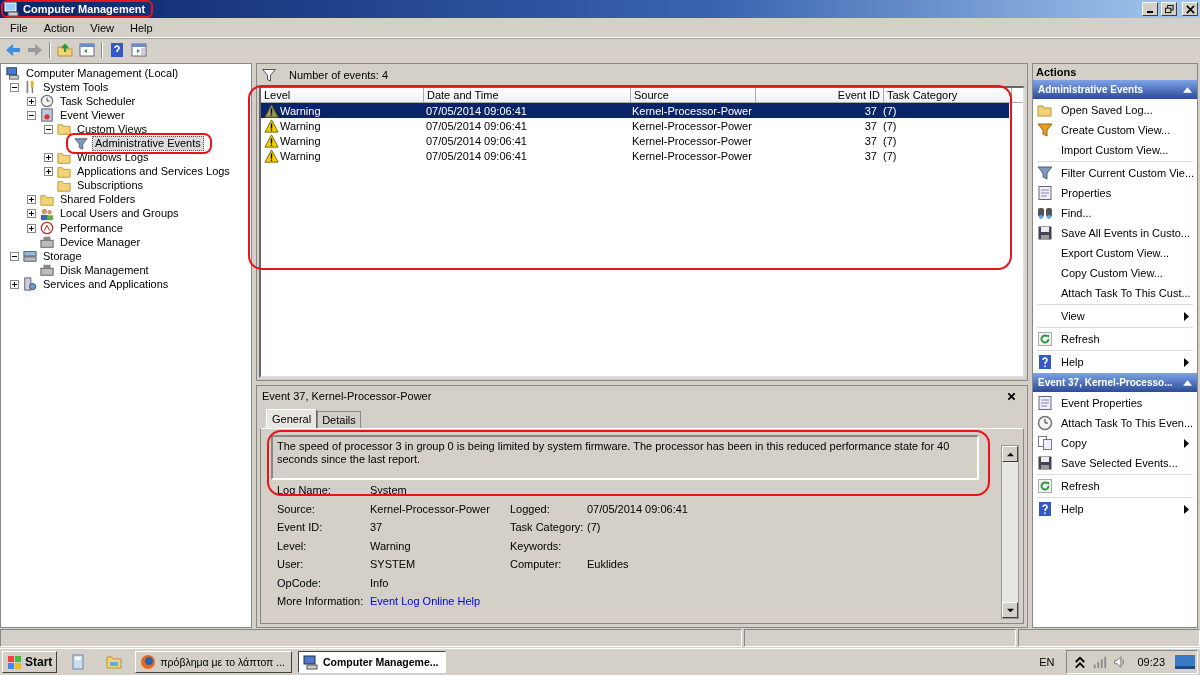  Describe the element at coordinates (1045, 362) in the screenshot. I see `help-icon` at that location.